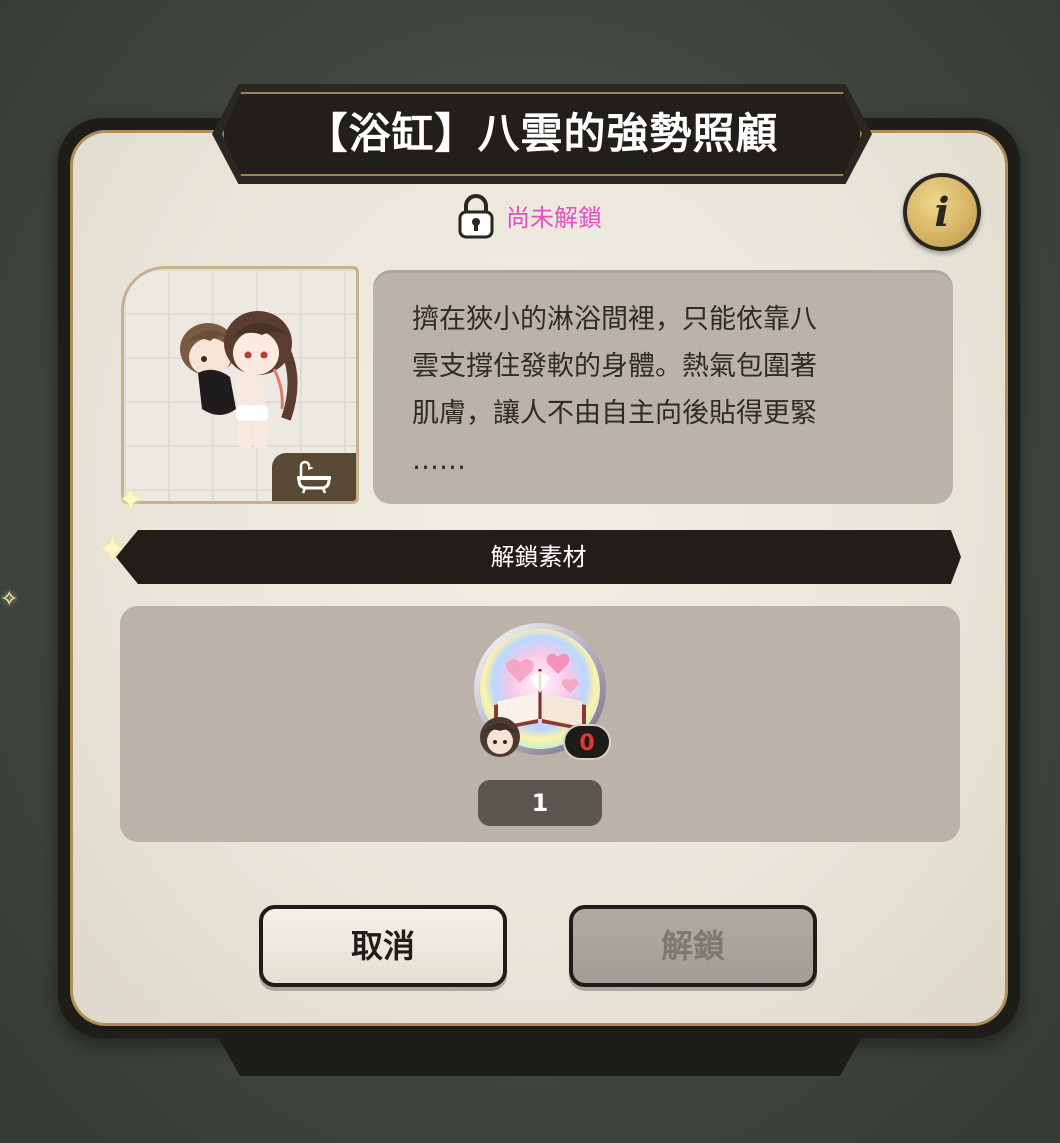 The width and height of the screenshot is (1060, 1143). Describe the element at coordinates (587, 742) in the screenshot. I see `owned-count-badge: 0` at that location.